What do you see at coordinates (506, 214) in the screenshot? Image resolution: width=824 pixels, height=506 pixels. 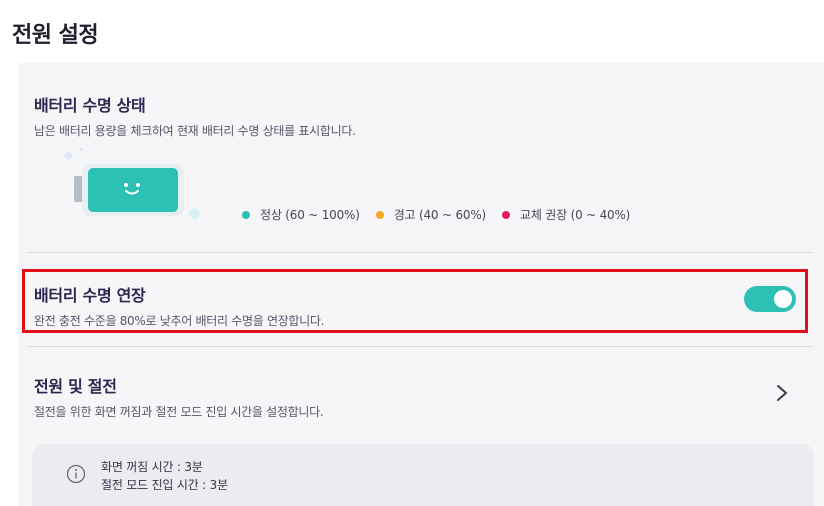 I see `legend-dot-replace` at bounding box center [506, 214].